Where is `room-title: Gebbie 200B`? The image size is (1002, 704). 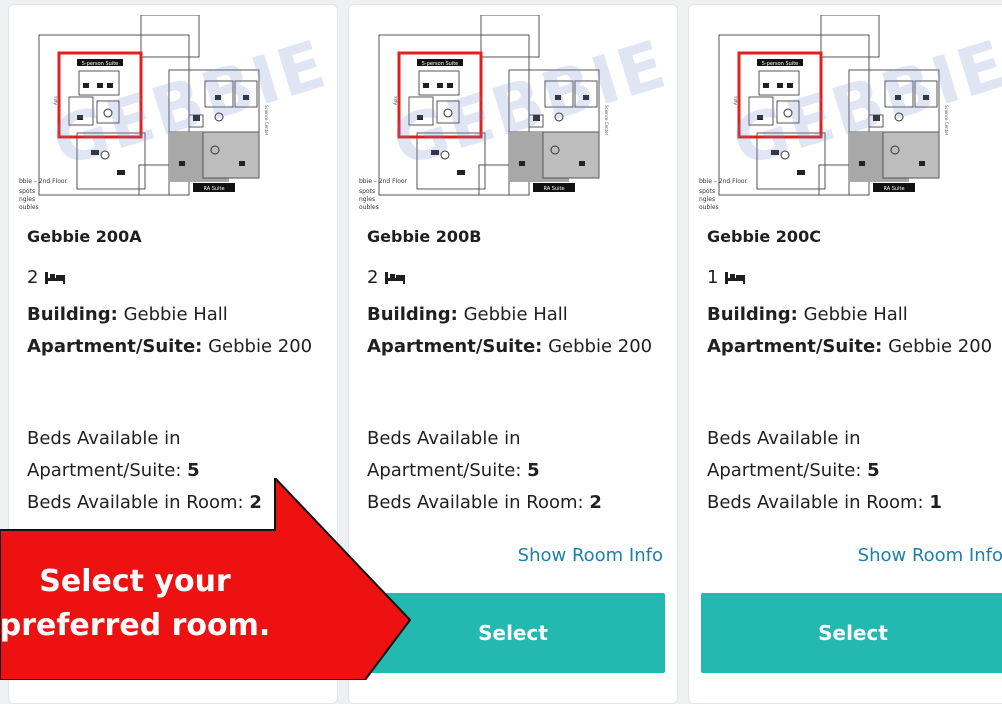
room-title: Gebbie 200B is located at coordinates (424, 236).